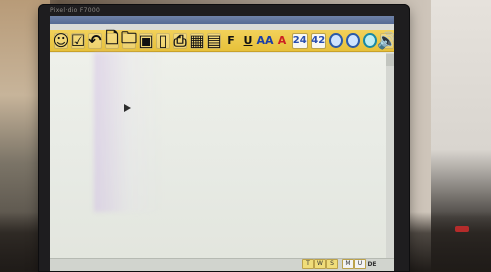 The height and width of the screenshot is (272, 491). I want to click on grid-icon: ▤, so click(213, 40).